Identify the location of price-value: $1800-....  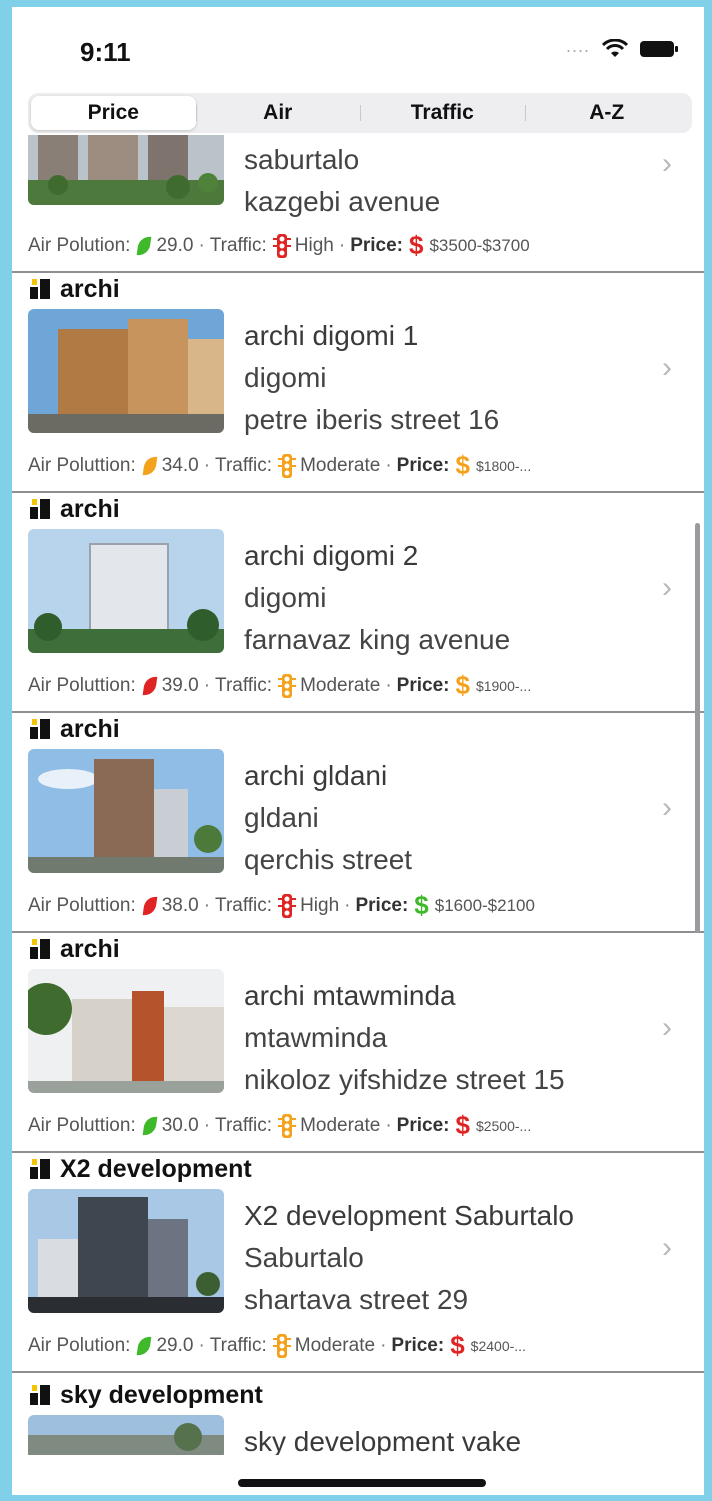
(503, 465).